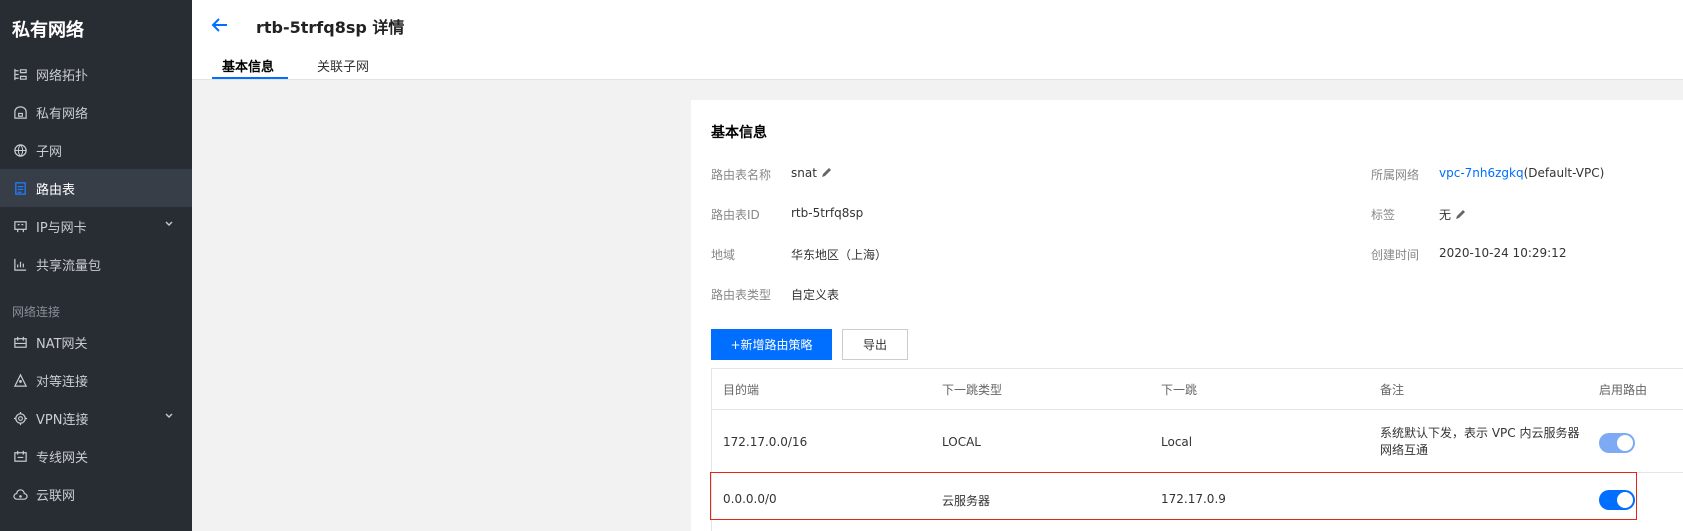 The image size is (1683, 531). What do you see at coordinates (61, 228) in the screenshot?
I see `sidebar-item-label: IP与网卡` at bounding box center [61, 228].